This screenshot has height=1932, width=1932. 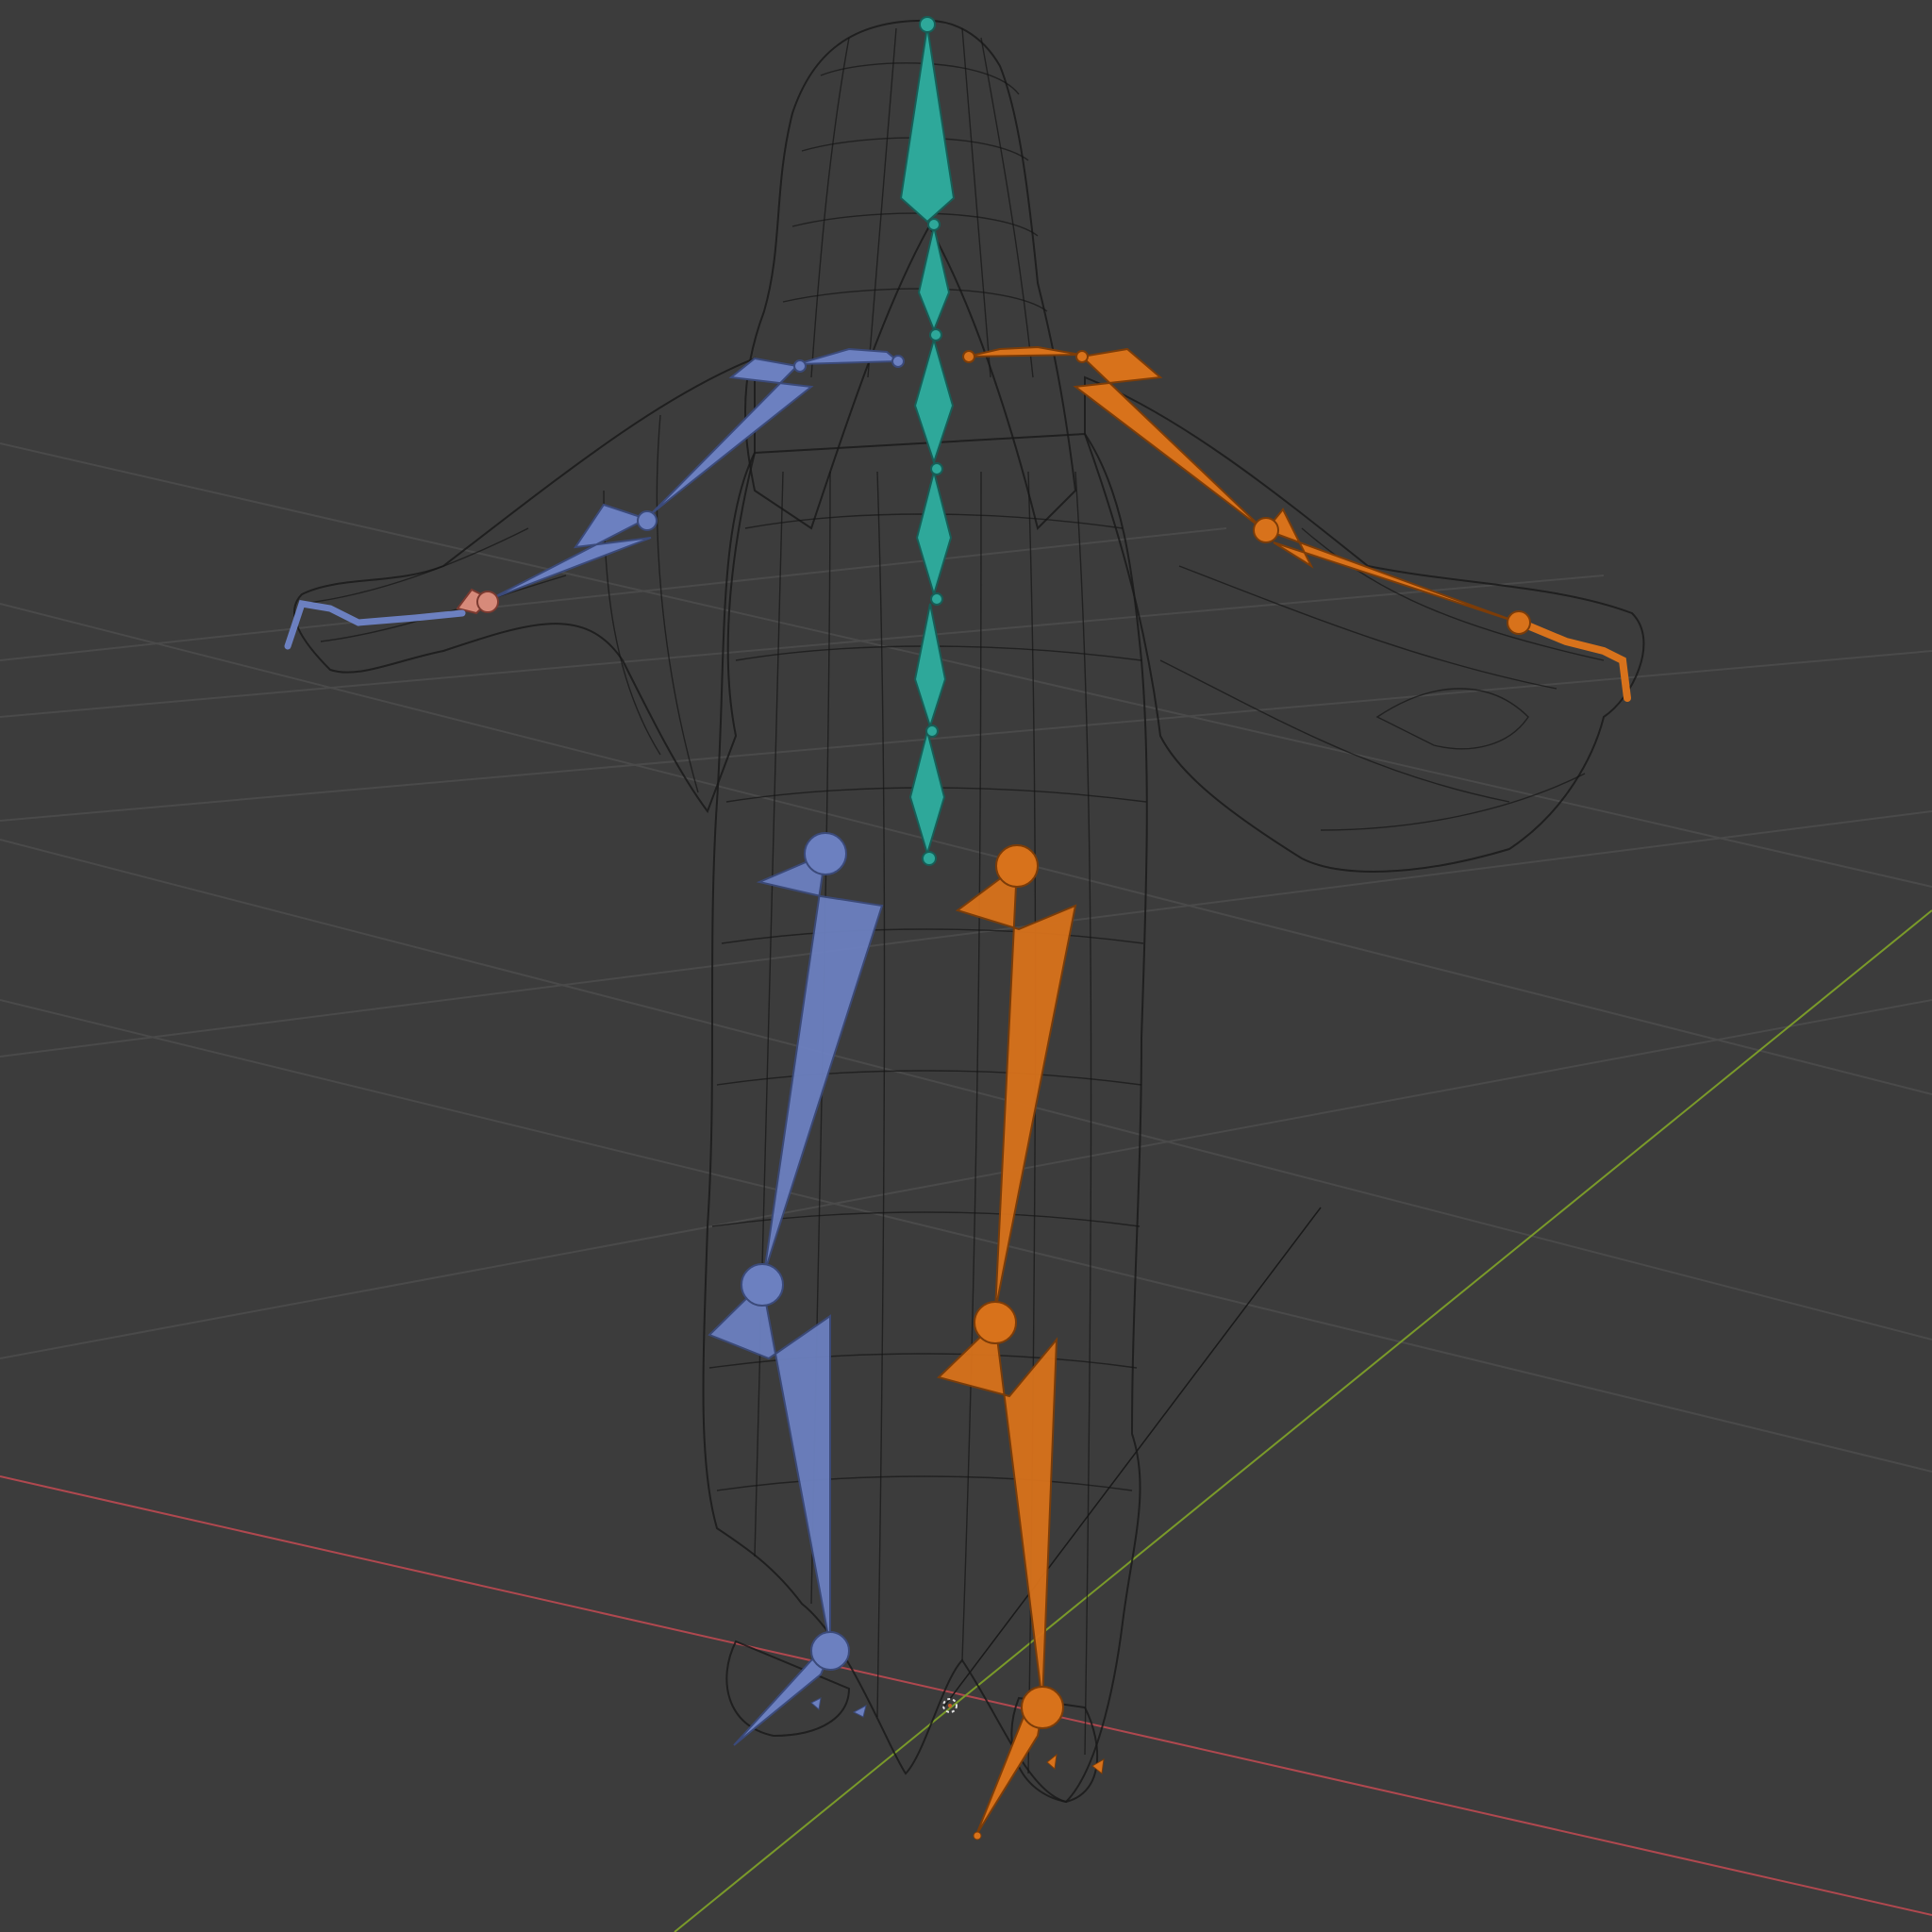 I want to click on joint-shoulder-left, so click(x=800, y=366).